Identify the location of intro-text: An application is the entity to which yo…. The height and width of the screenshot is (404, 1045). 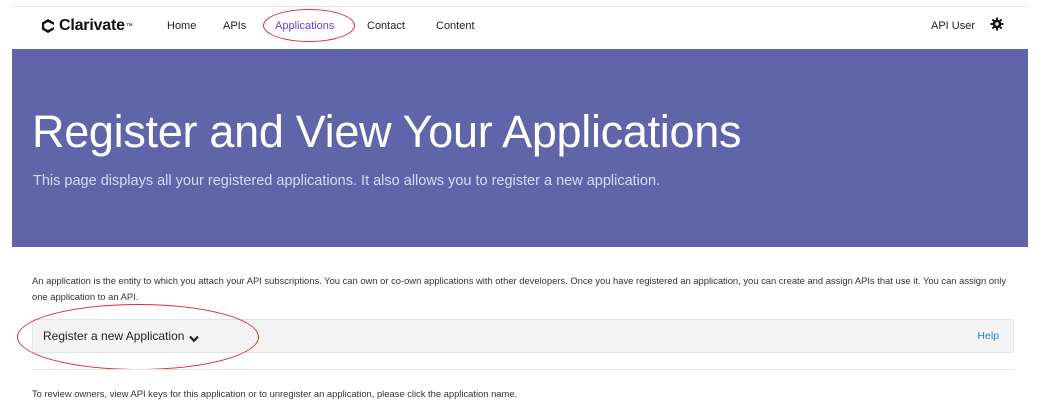
(519, 288).